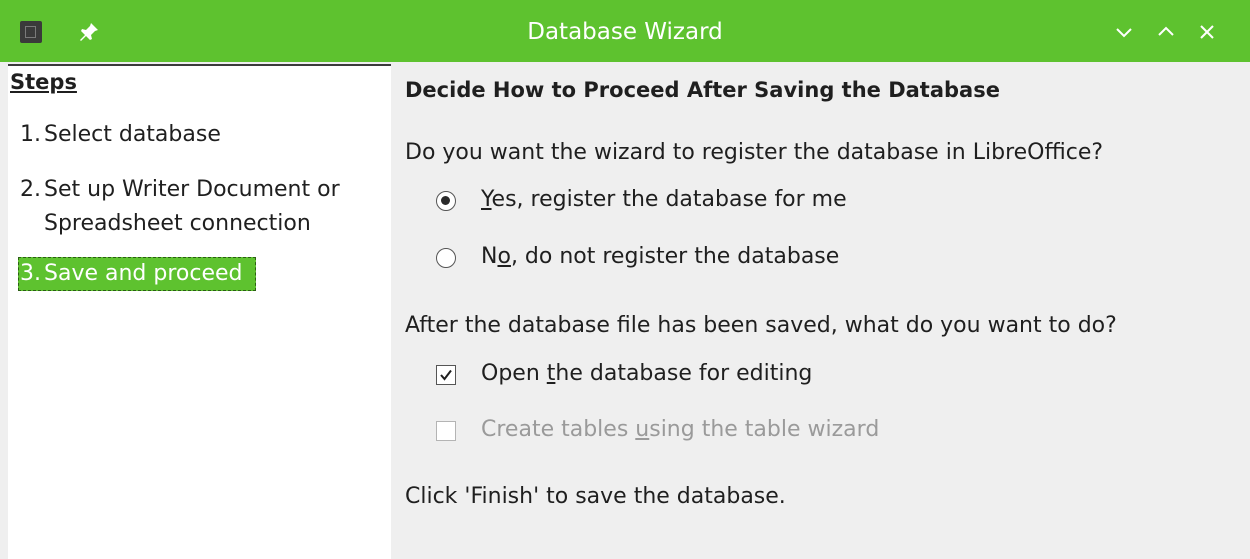  What do you see at coordinates (1207, 32) in the screenshot?
I see `close-icon` at bounding box center [1207, 32].